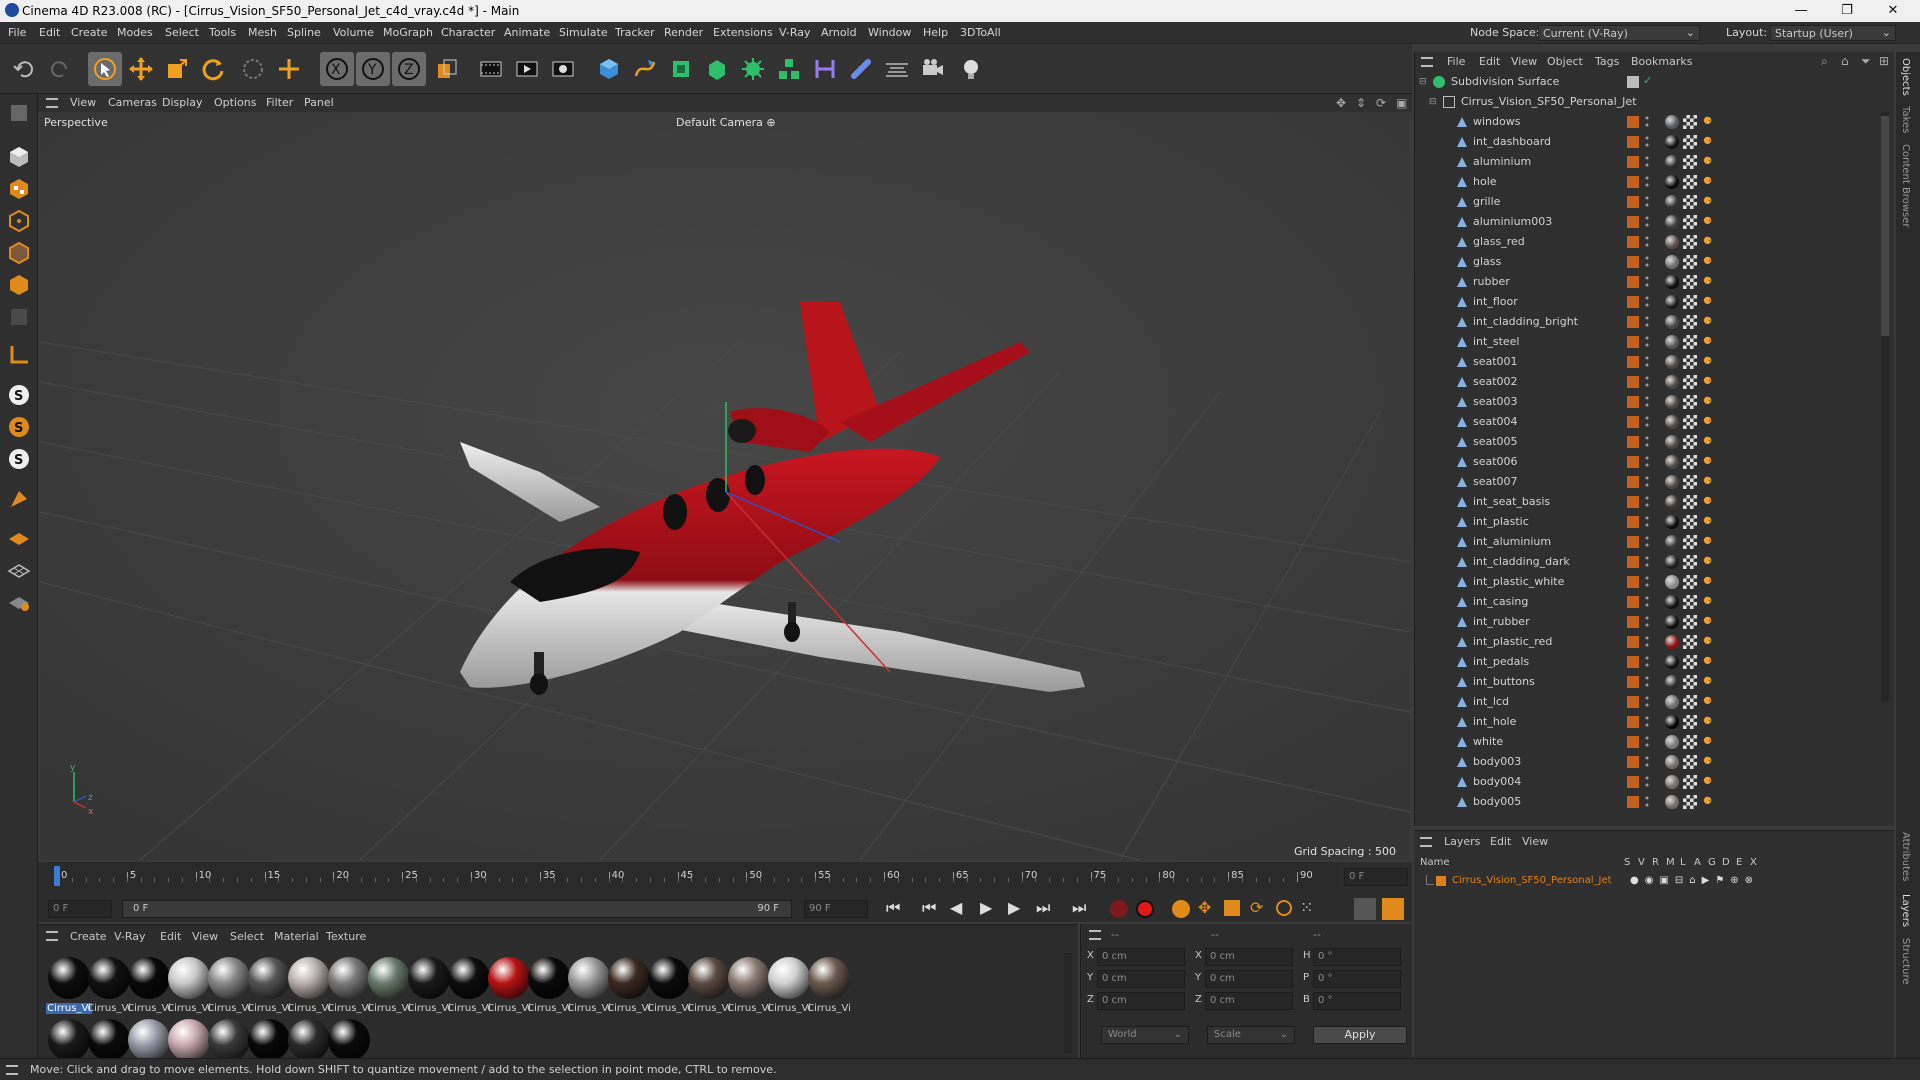  Describe the element at coordinates (409, 69) in the screenshot. I see `z-axis-lock-button: Z` at that location.